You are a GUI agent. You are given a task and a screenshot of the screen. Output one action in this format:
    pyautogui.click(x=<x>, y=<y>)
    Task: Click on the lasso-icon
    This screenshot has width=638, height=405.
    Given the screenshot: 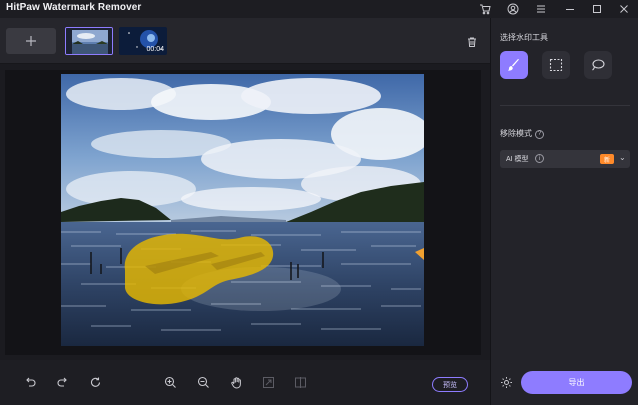 What is the action you would take?
    pyautogui.click(x=598, y=65)
    